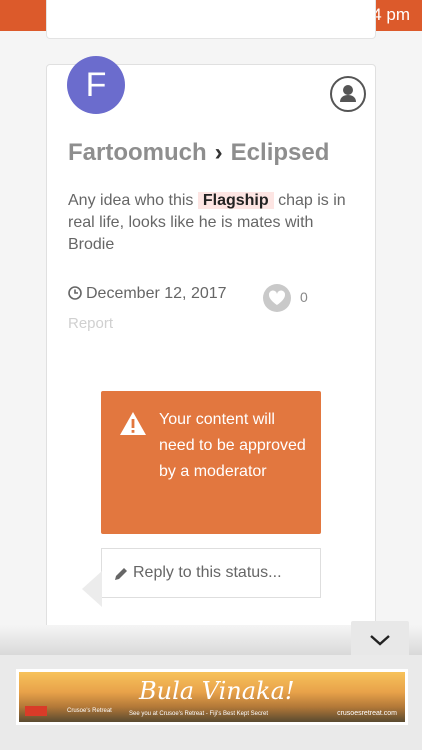 The height and width of the screenshot is (750, 422). Describe the element at coordinates (131, 200) in the screenshot. I see `post-text-before: Any idea who this` at that location.